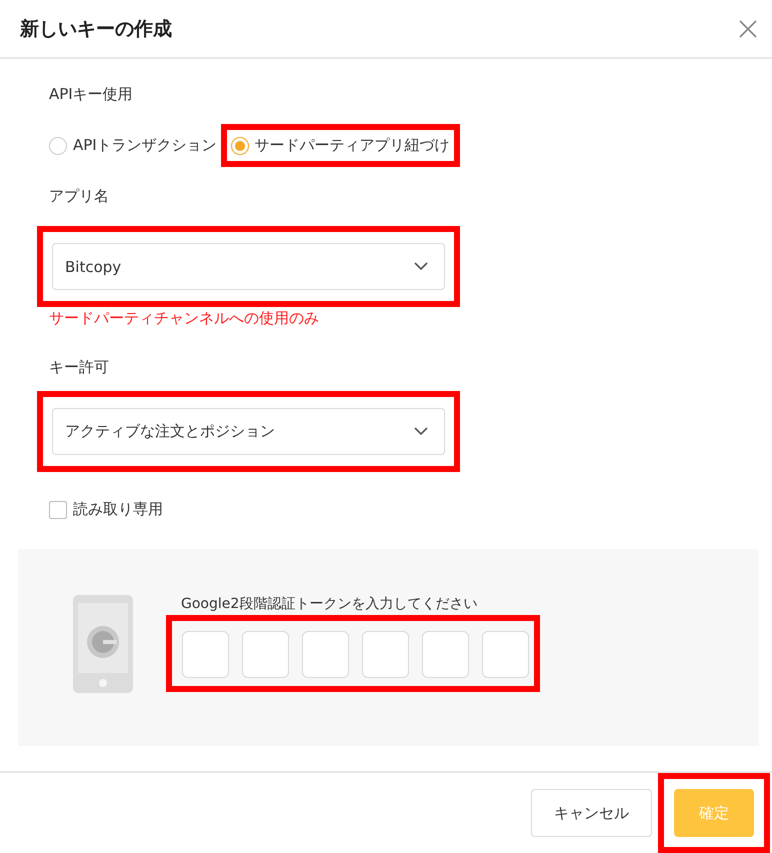 Image resolution: width=772 pixels, height=853 pixels. Describe the element at coordinates (340, 146) in the screenshot. I see `radio-option: サードパーティアプリ紐づけ` at that location.